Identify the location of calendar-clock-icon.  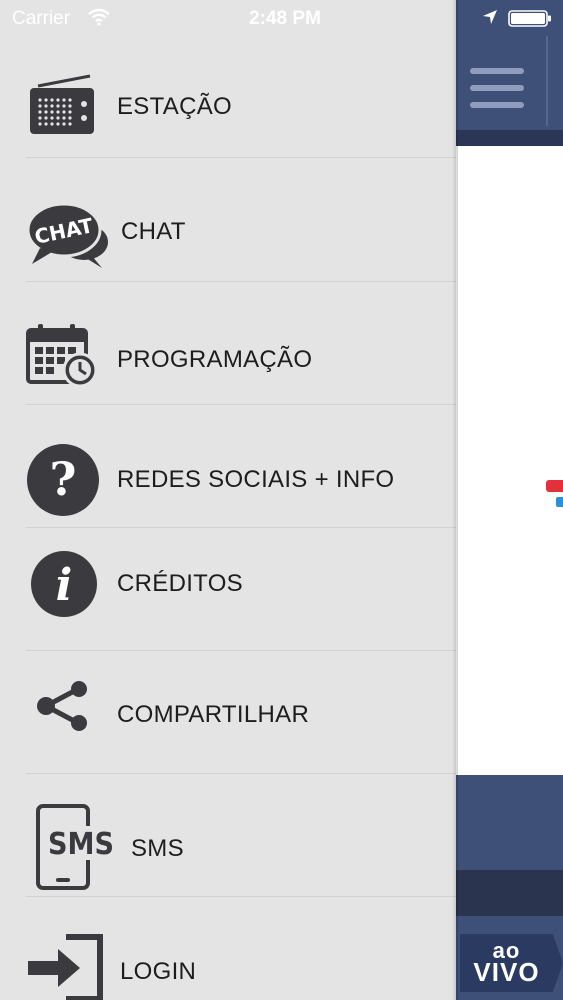
(62, 356).